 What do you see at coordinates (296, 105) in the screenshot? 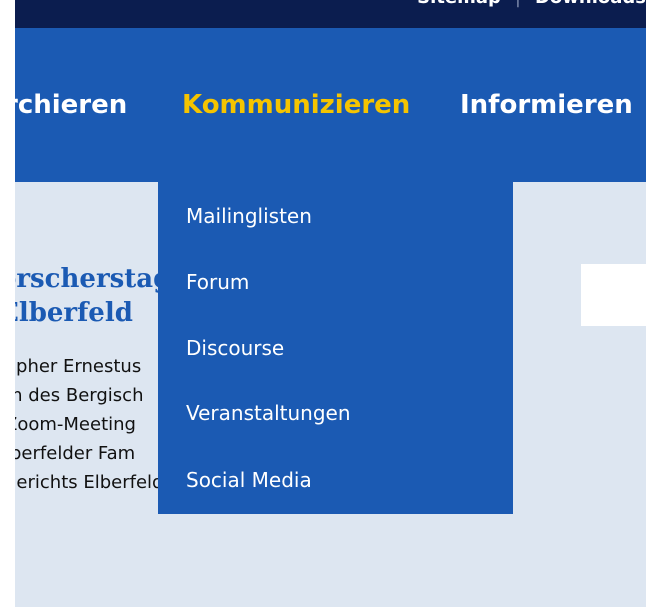
I see `nav-item-kommunizieren: Kommunizieren` at bounding box center [296, 105].